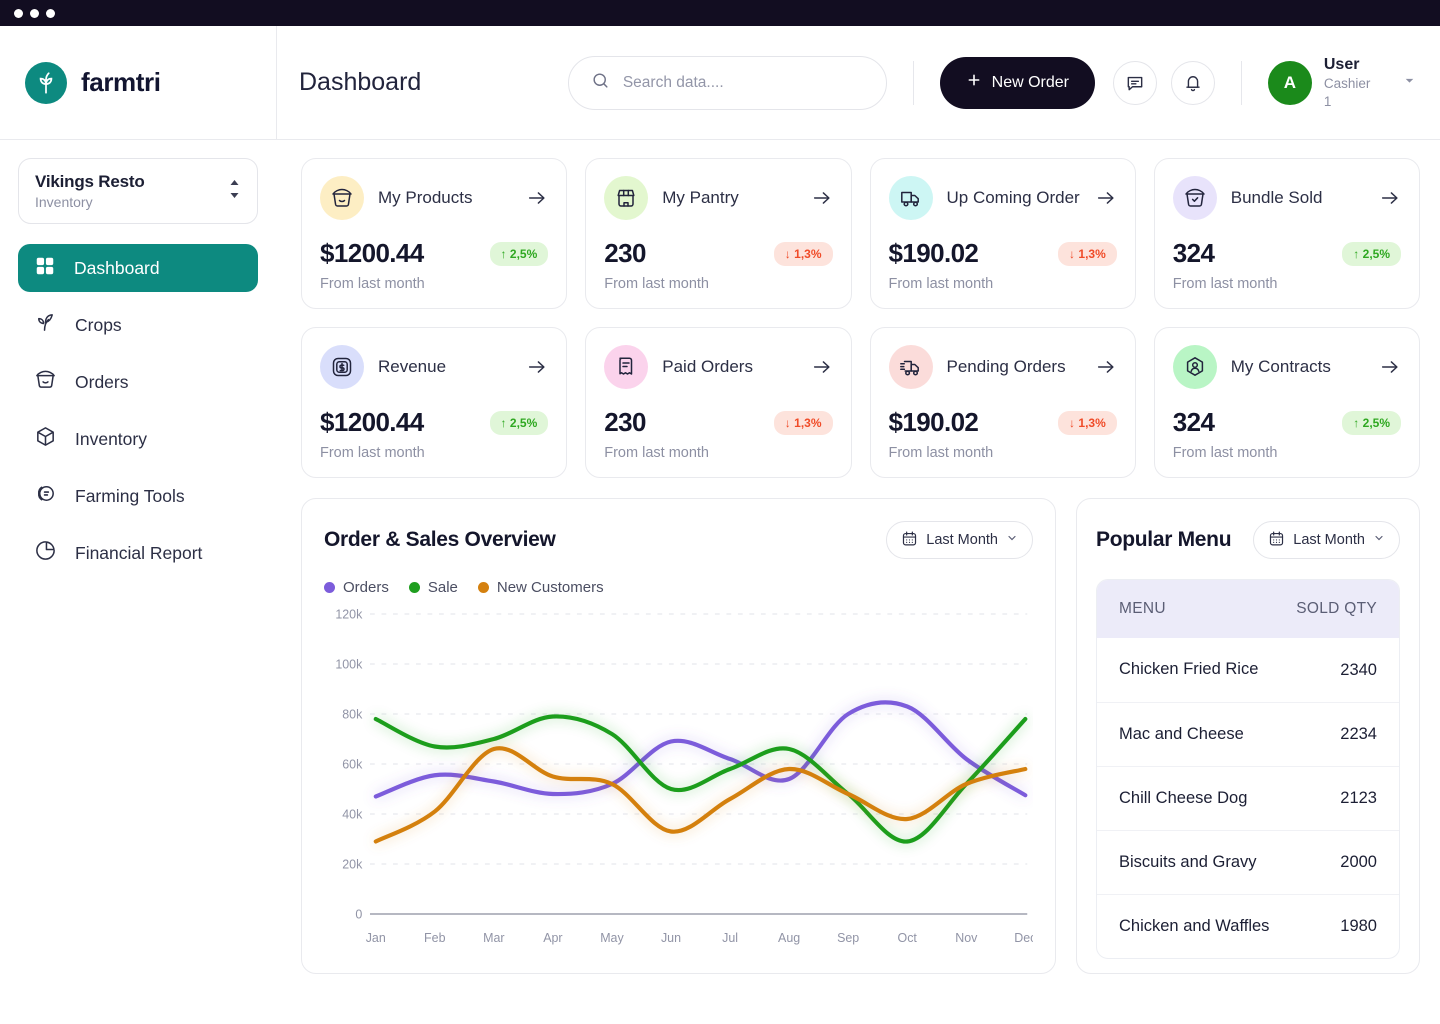  Describe the element at coordinates (494, 937) in the screenshot. I see `svg-text: Mar` at that location.